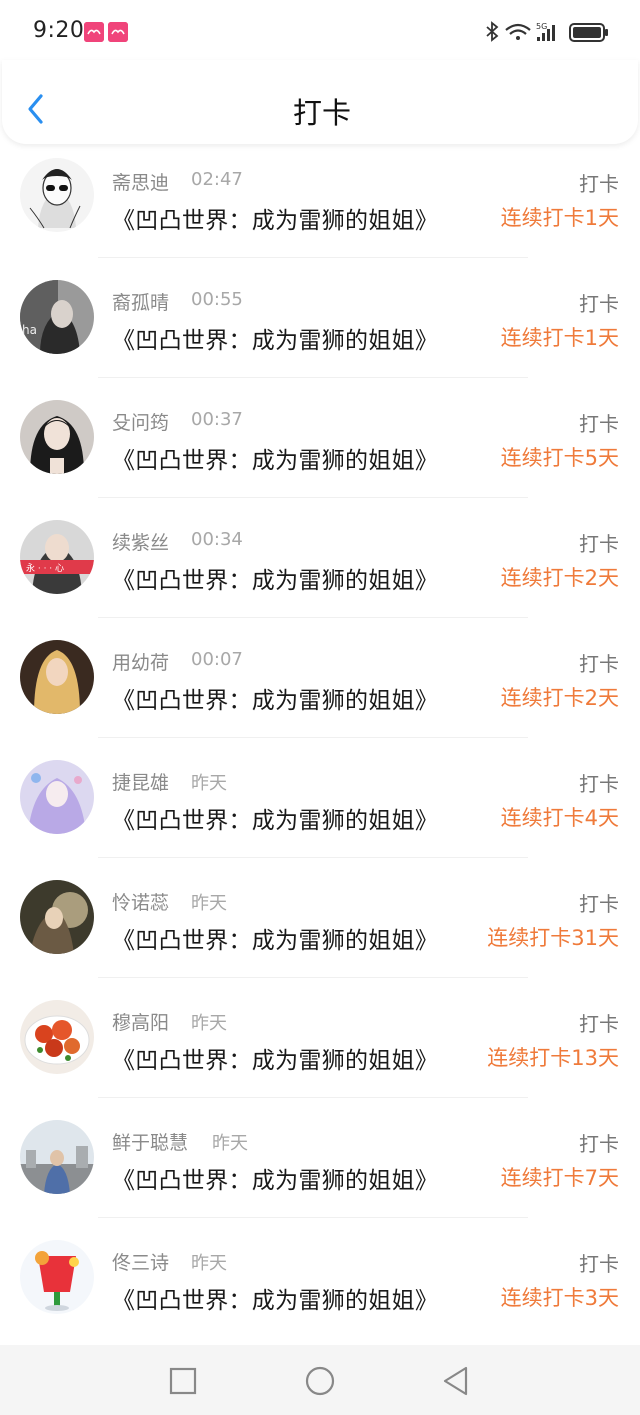 The width and height of the screenshot is (640, 1415). What do you see at coordinates (141, 663) in the screenshot?
I see `user-name: 用幼荷` at bounding box center [141, 663].